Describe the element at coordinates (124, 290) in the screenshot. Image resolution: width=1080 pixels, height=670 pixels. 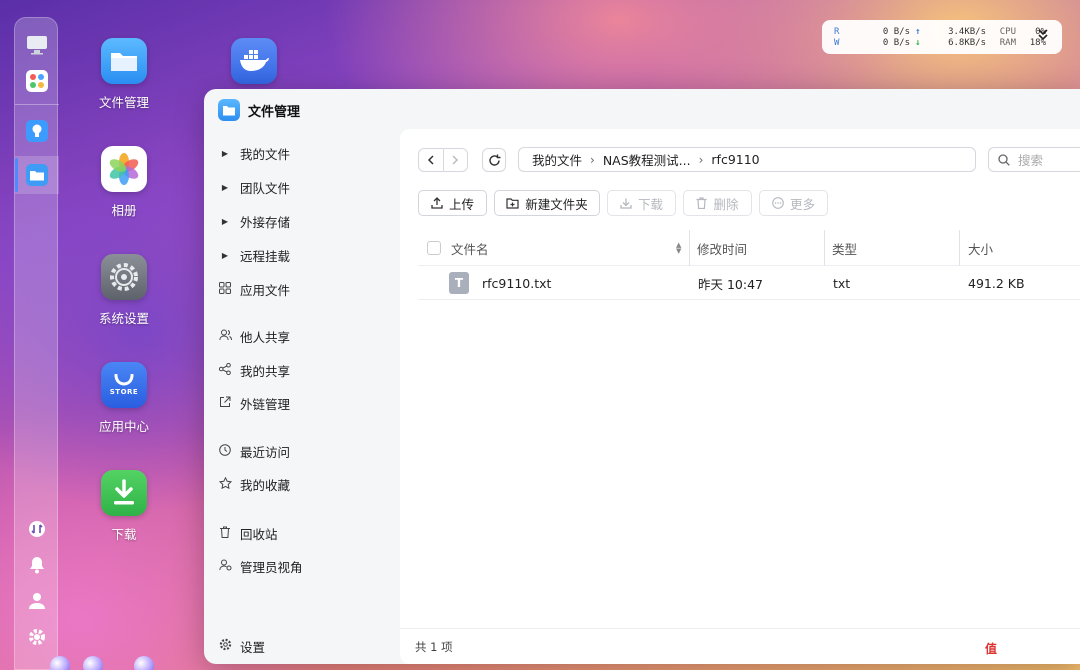
I see `desktop-icon-settings: 系统设置` at that location.